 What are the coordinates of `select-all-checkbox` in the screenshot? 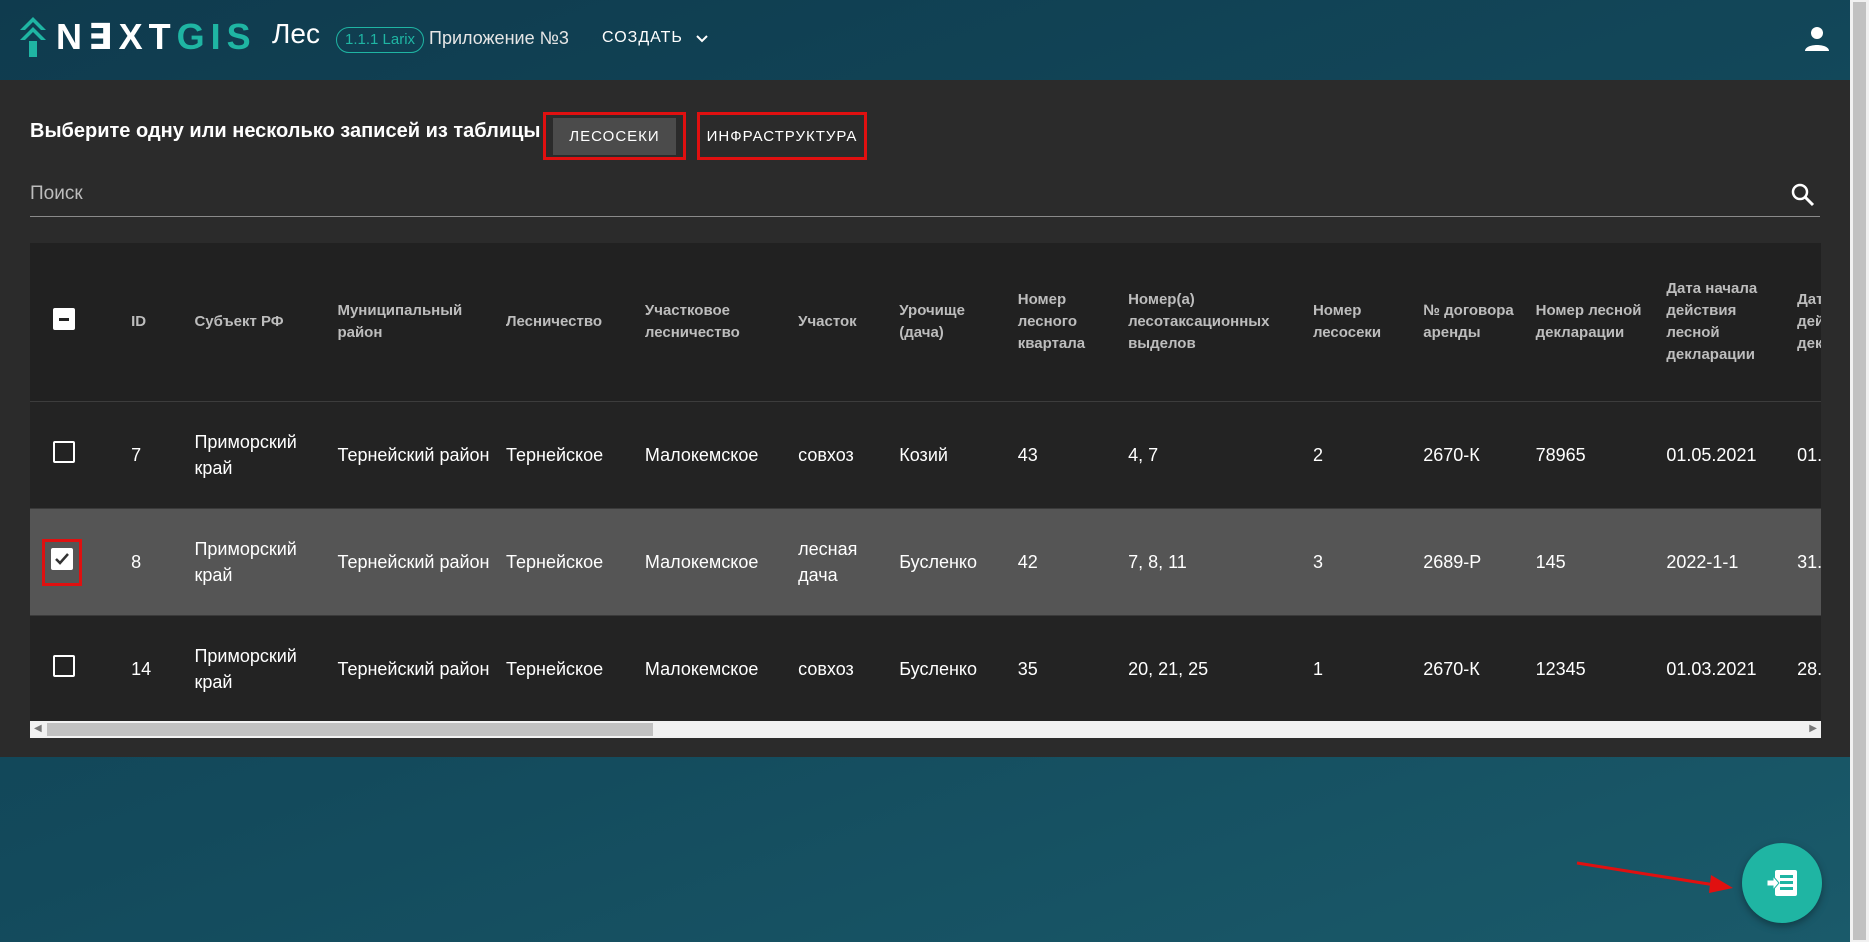 It's located at (64, 318).